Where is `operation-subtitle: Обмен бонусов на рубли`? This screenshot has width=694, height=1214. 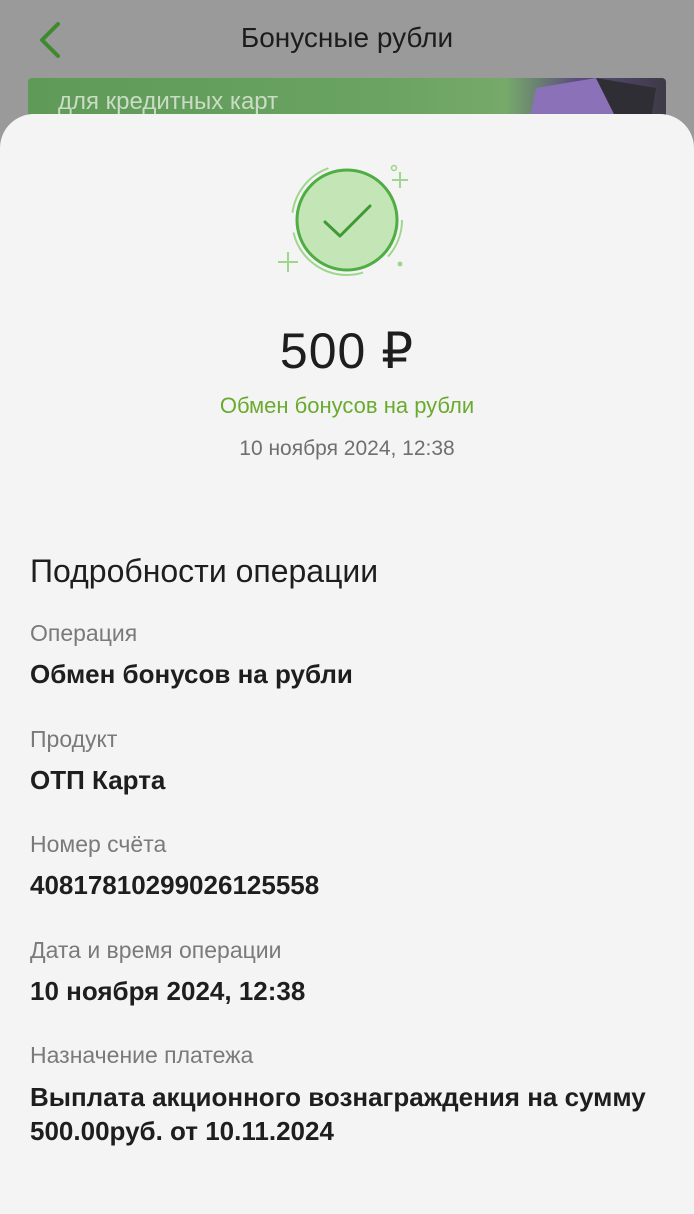 operation-subtitle: Обмен бонусов на рубли is located at coordinates (347, 405).